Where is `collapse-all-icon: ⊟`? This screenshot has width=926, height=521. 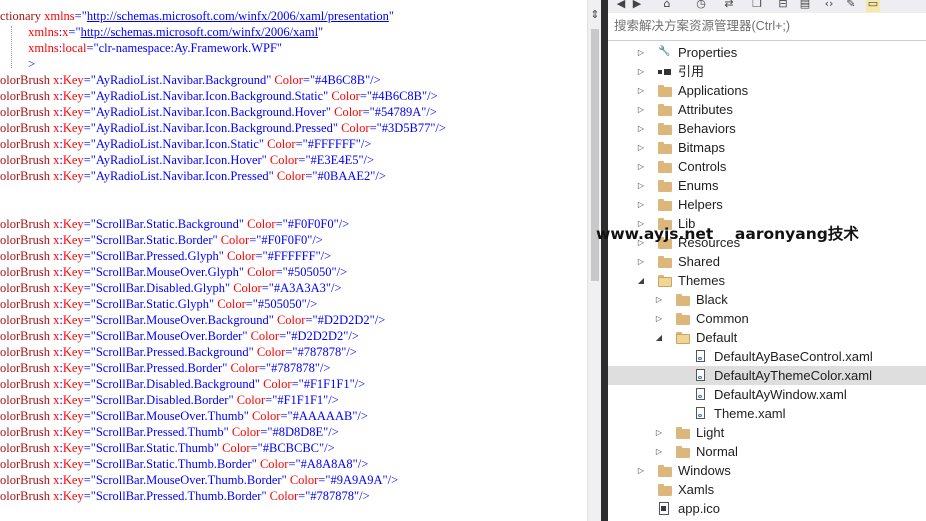
collapse-all-icon: ⊟ is located at coordinates (783, 6).